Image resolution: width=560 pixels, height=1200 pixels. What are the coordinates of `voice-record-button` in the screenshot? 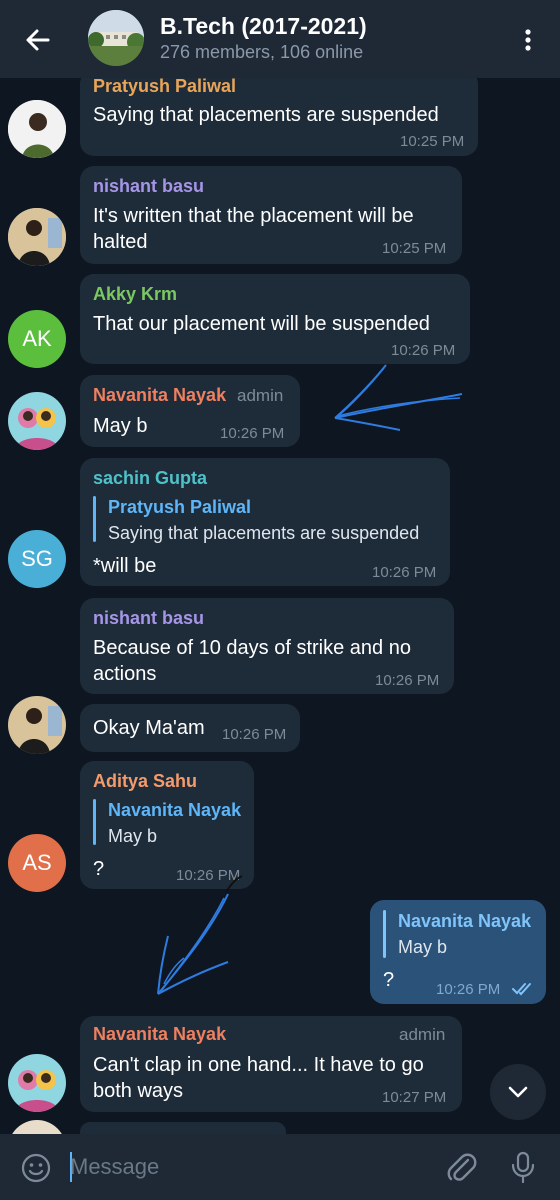 It's located at (523, 1167).